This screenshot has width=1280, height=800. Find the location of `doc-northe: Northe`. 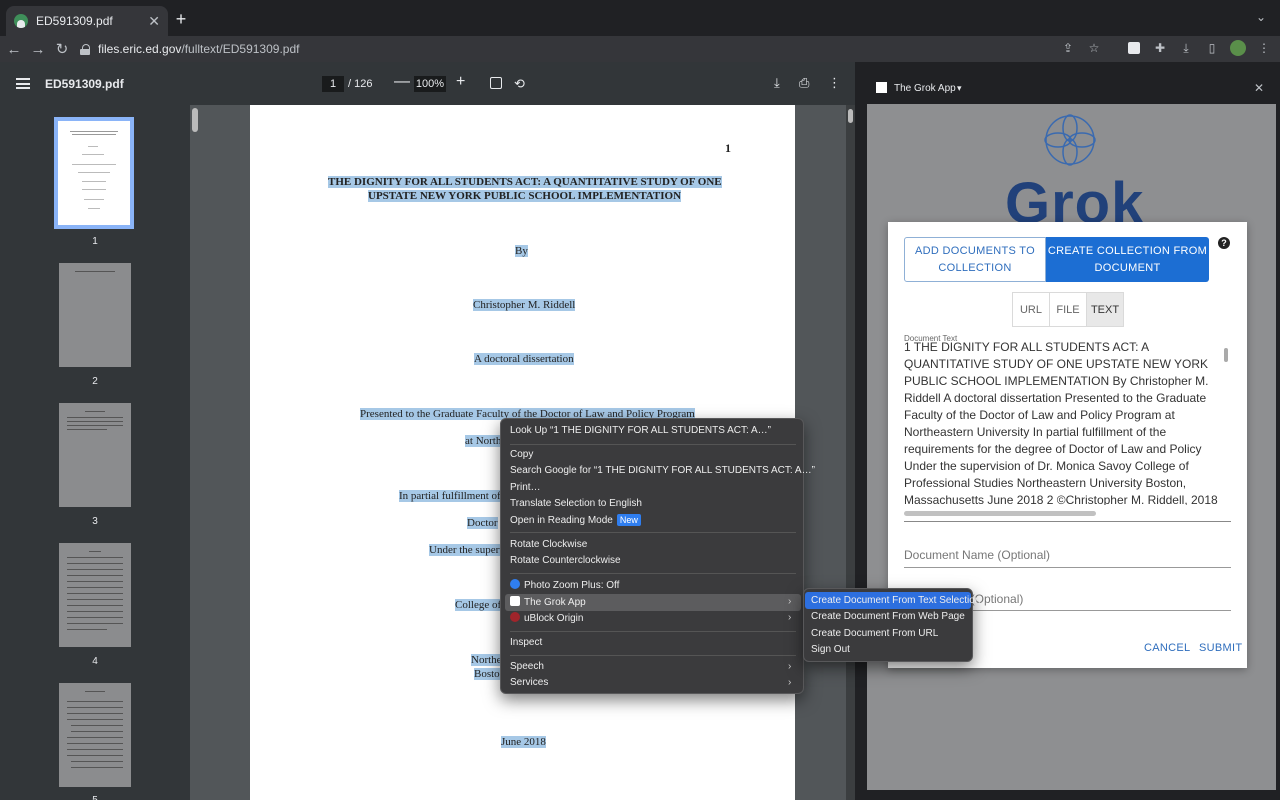

doc-northe: Northe is located at coordinates (486, 660).